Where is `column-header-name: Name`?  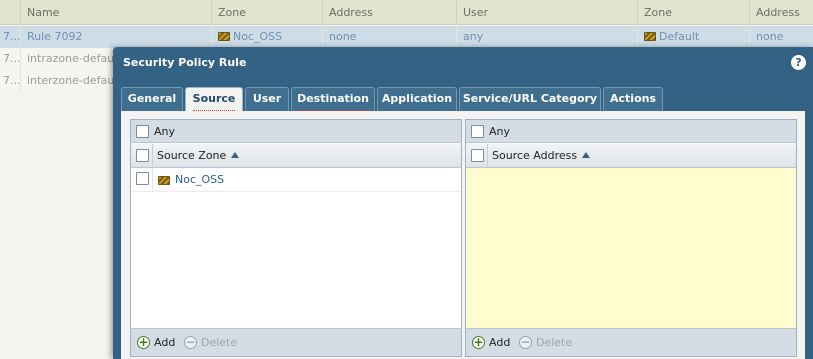 column-header-name: Name is located at coordinates (115, 12).